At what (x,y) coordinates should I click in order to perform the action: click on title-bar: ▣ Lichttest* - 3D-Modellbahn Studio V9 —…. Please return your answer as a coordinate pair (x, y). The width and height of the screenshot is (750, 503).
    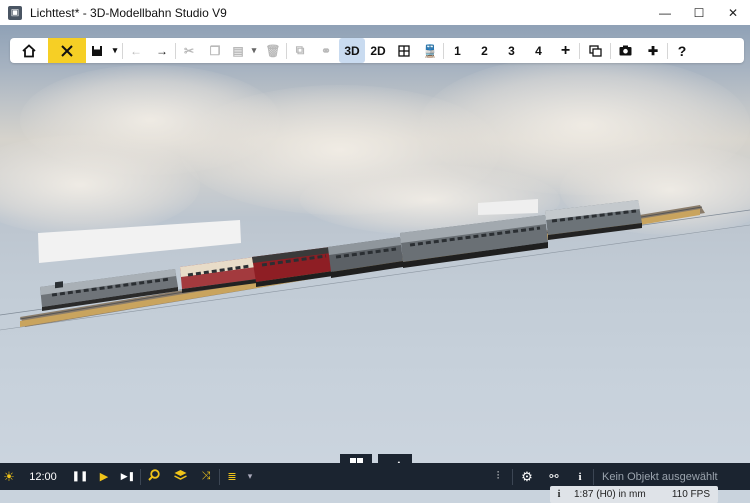
    Looking at the image, I should click on (375, 13).